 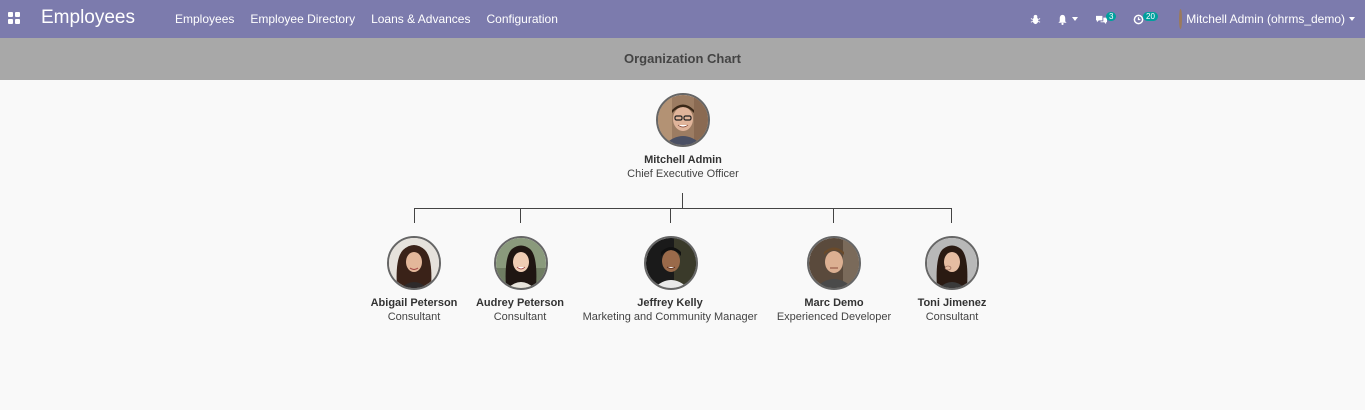 I want to click on employee-name-audrey-peterson: Audrey Peterson, so click(x=520, y=303).